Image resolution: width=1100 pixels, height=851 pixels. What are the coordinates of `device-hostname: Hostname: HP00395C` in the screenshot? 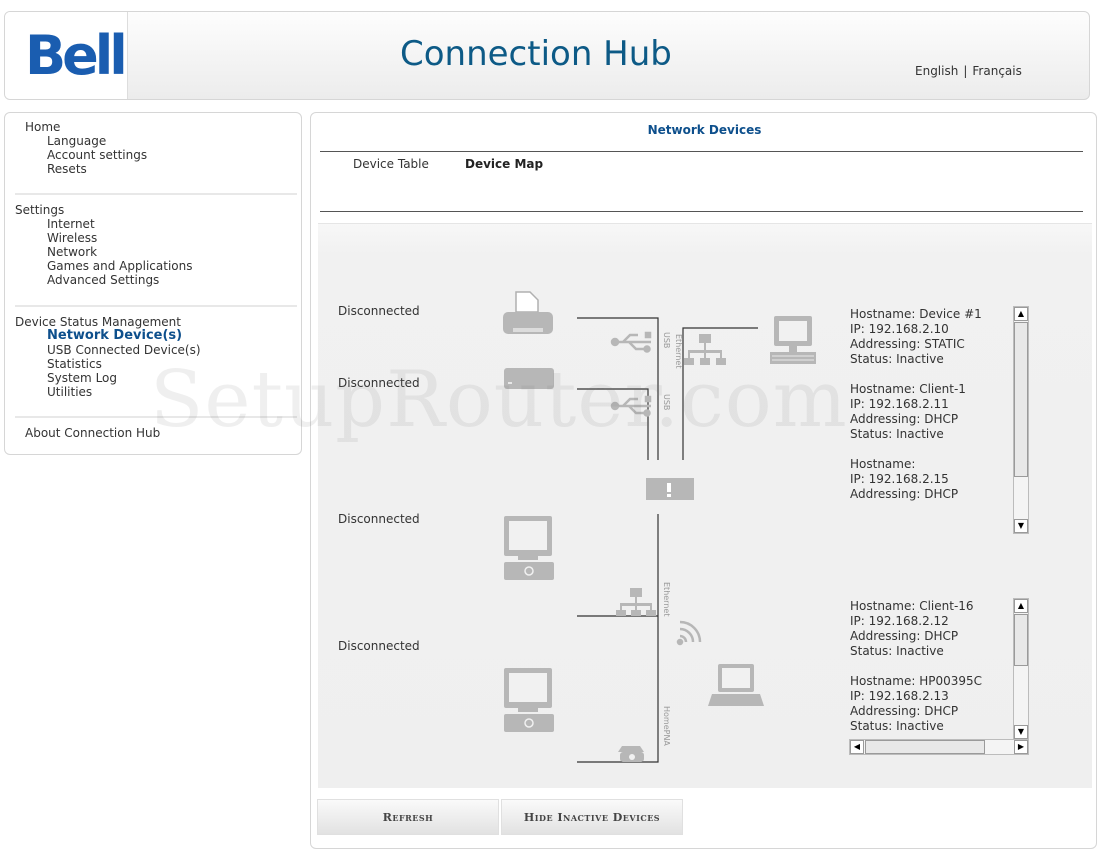 It's located at (916, 681).